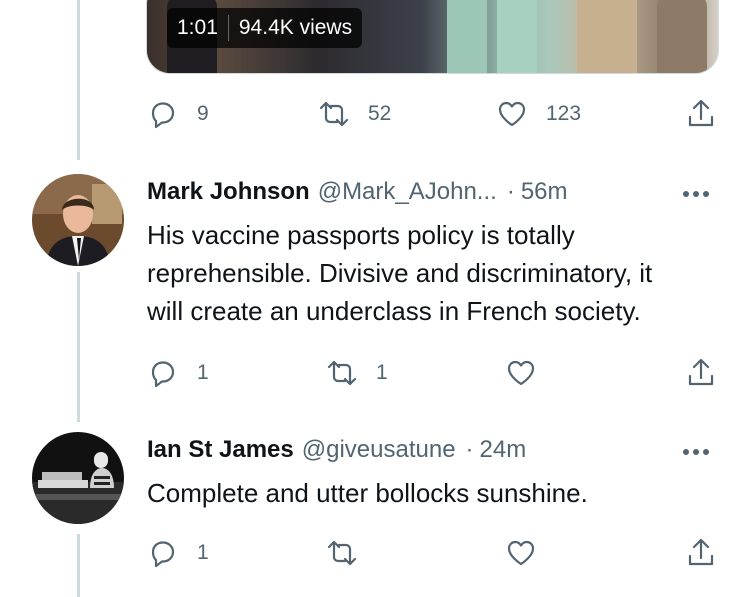 This screenshot has width=750, height=597. I want to click on timestamp: 24m, so click(503, 450).